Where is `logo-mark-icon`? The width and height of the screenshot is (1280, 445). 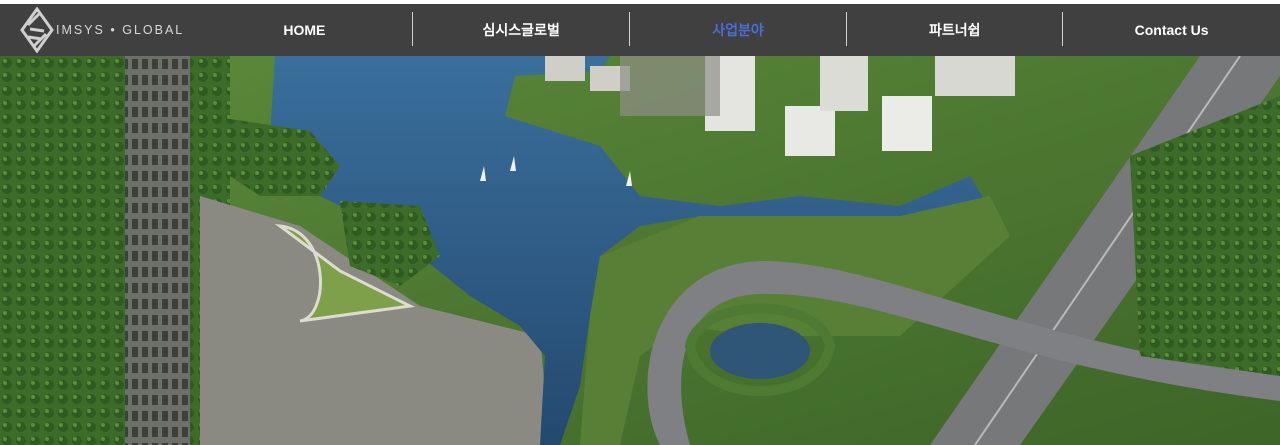
logo-mark-icon is located at coordinates (37, 30).